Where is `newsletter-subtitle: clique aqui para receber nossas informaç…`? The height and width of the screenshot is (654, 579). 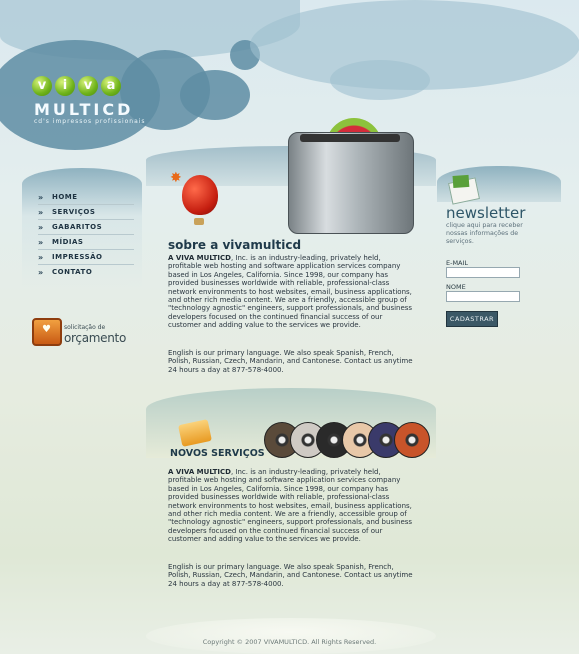 newsletter-subtitle: clique aqui para receber nossas informaç… is located at coordinates (489, 234).